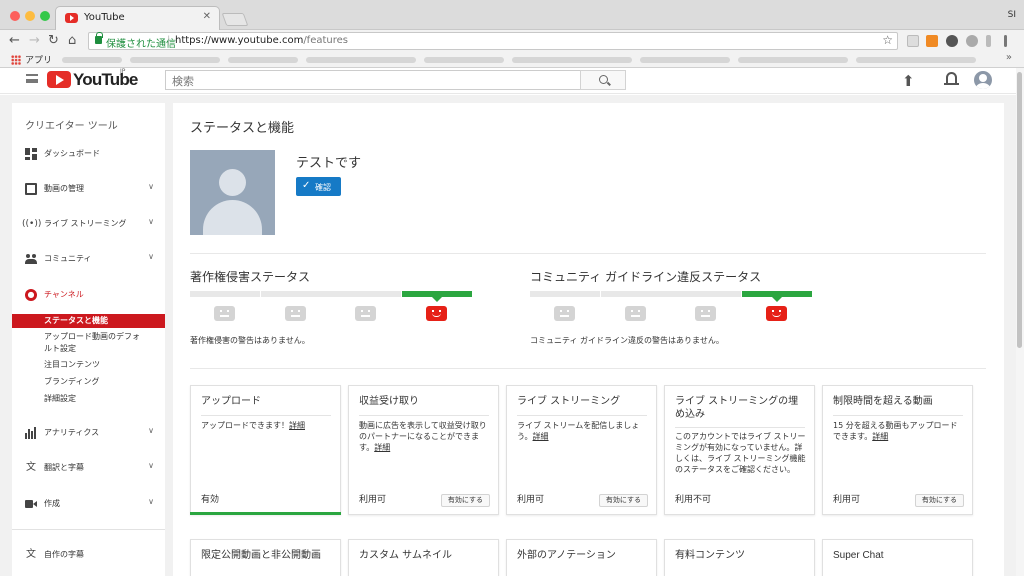 This screenshot has height=576, width=1024. I want to click on page-title: ステータスと機能, so click(242, 128).